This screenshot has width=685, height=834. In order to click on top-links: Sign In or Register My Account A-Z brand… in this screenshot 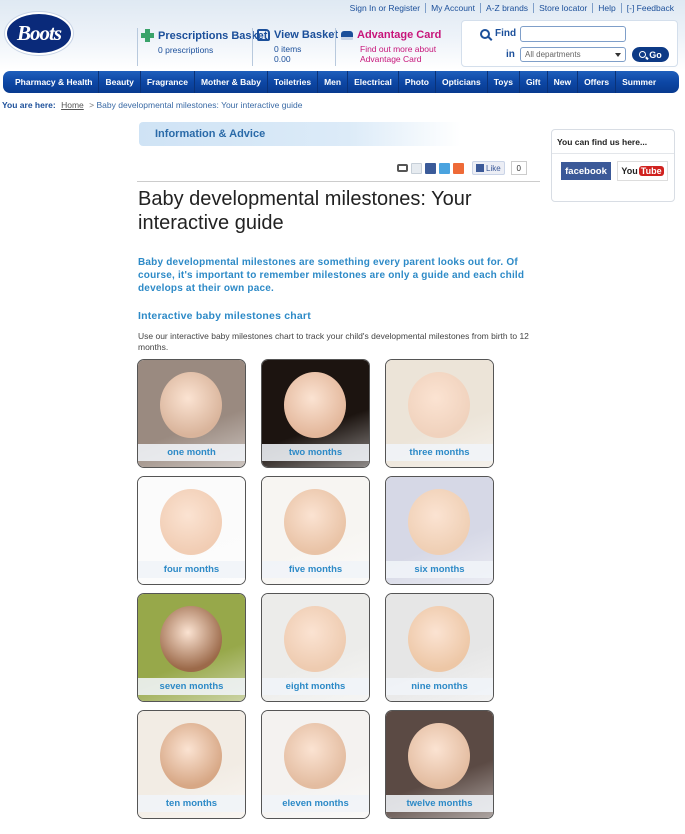, I will do `click(512, 8)`.